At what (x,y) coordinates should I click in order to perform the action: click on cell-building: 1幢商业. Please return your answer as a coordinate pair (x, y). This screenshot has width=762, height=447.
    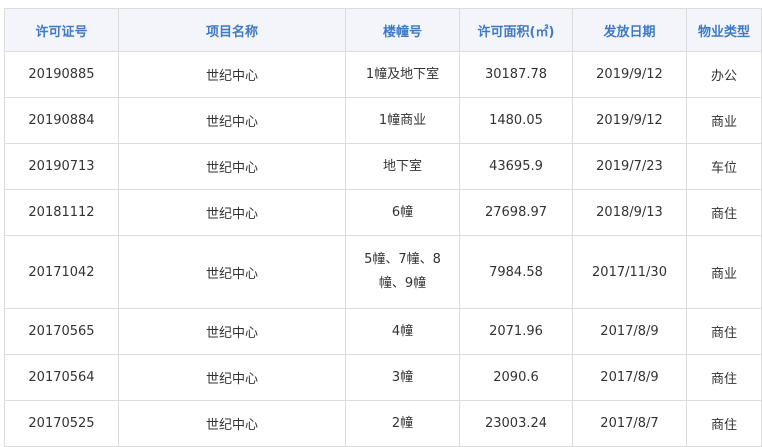
    Looking at the image, I should click on (402, 120).